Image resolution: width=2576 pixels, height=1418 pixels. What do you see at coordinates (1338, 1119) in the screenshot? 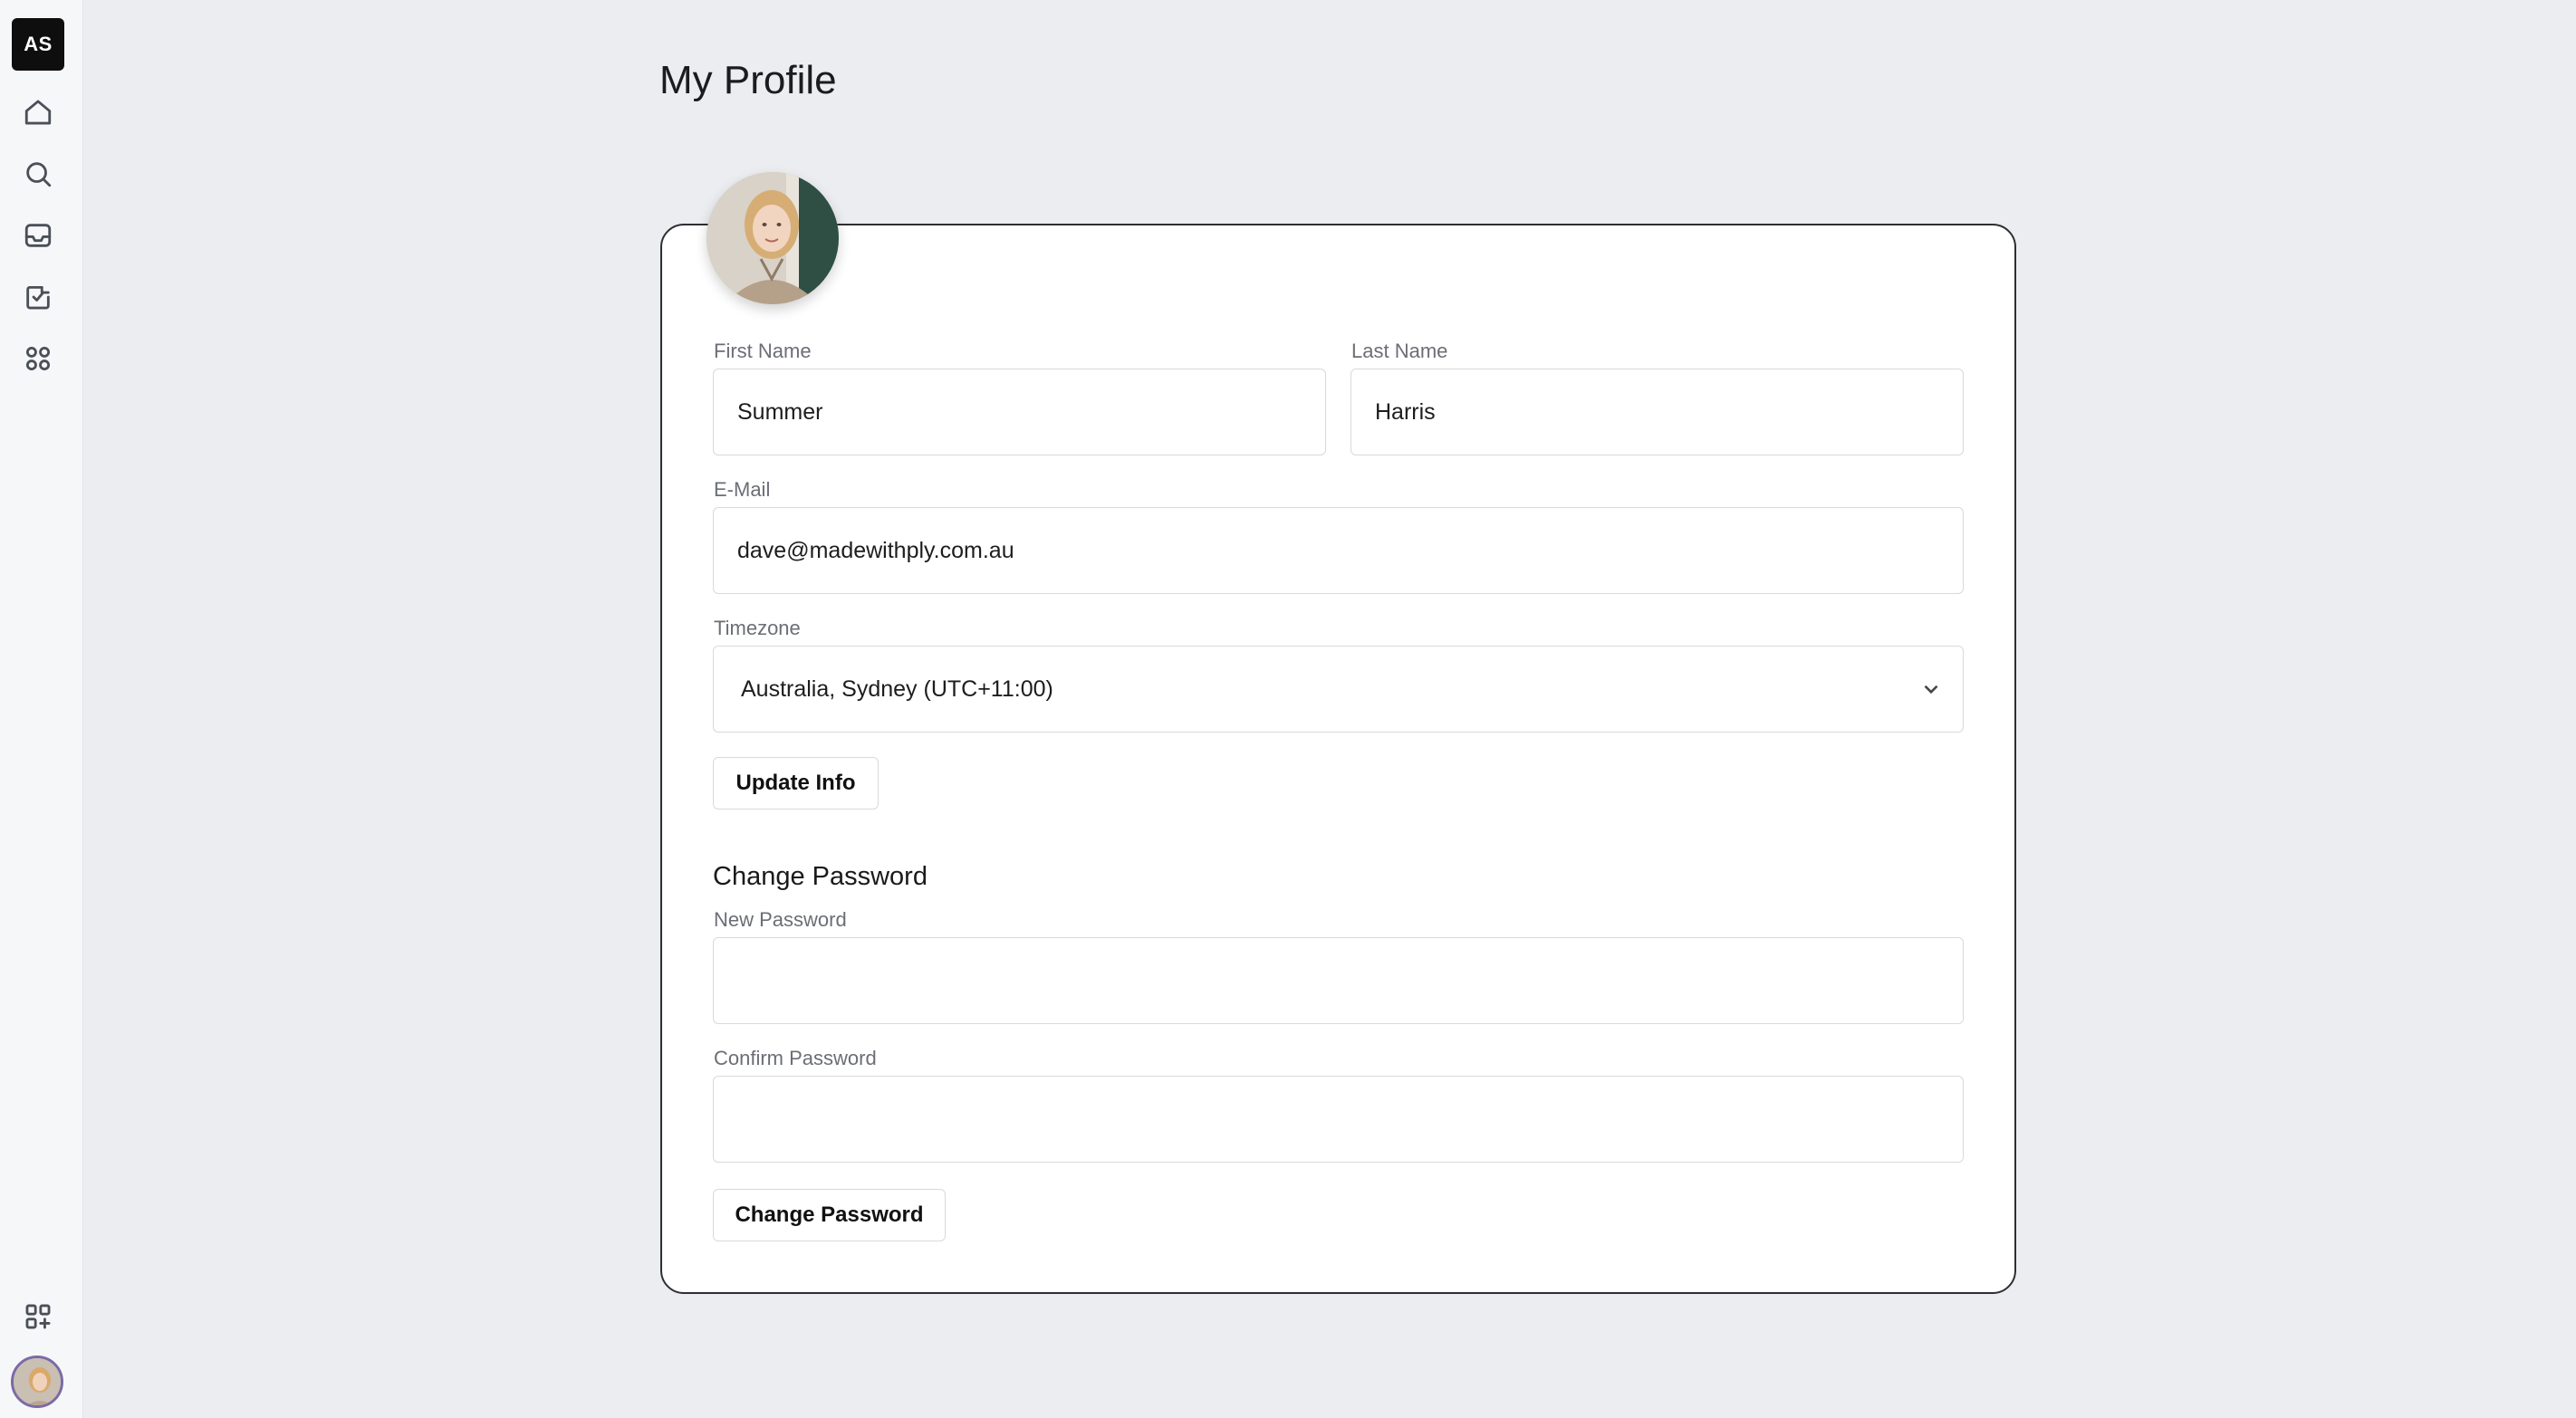
I see `confirm-password-input` at bounding box center [1338, 1119].